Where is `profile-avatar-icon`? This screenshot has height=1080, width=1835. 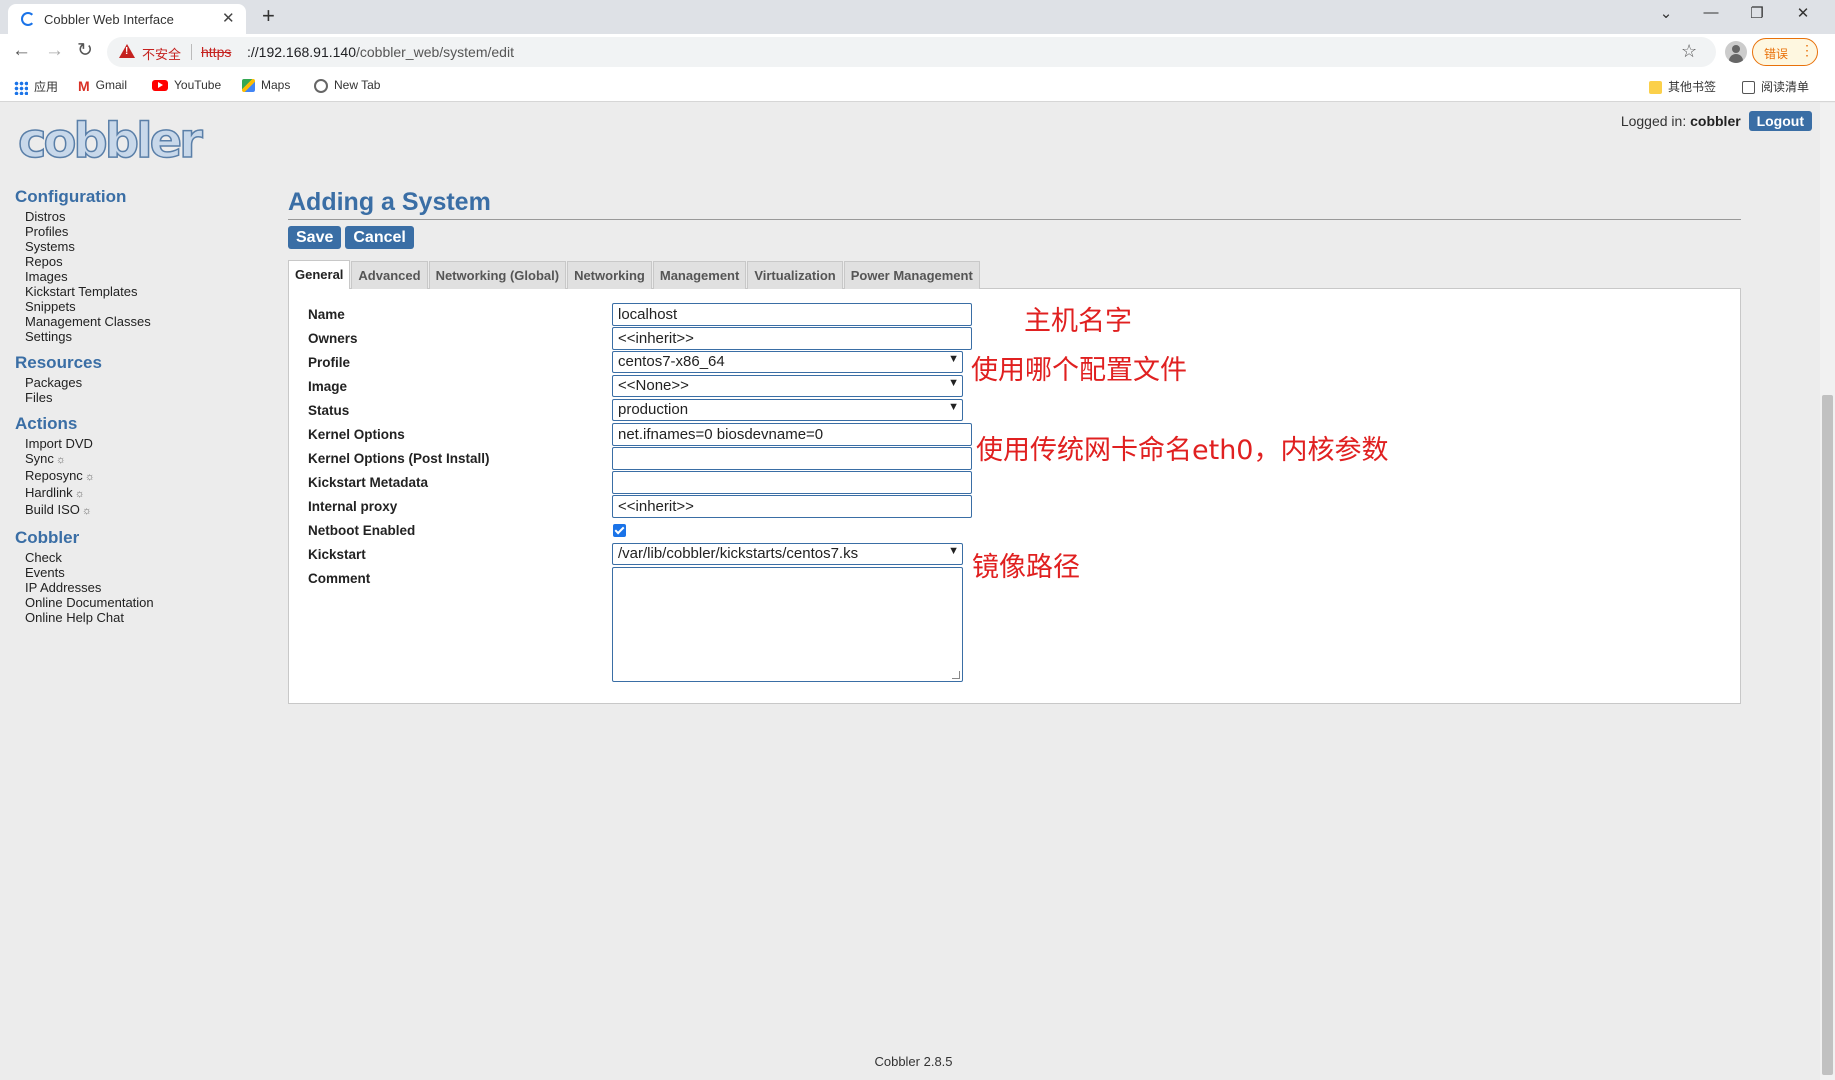
profile-avatar-icon is located at coordinates (1736, 52).